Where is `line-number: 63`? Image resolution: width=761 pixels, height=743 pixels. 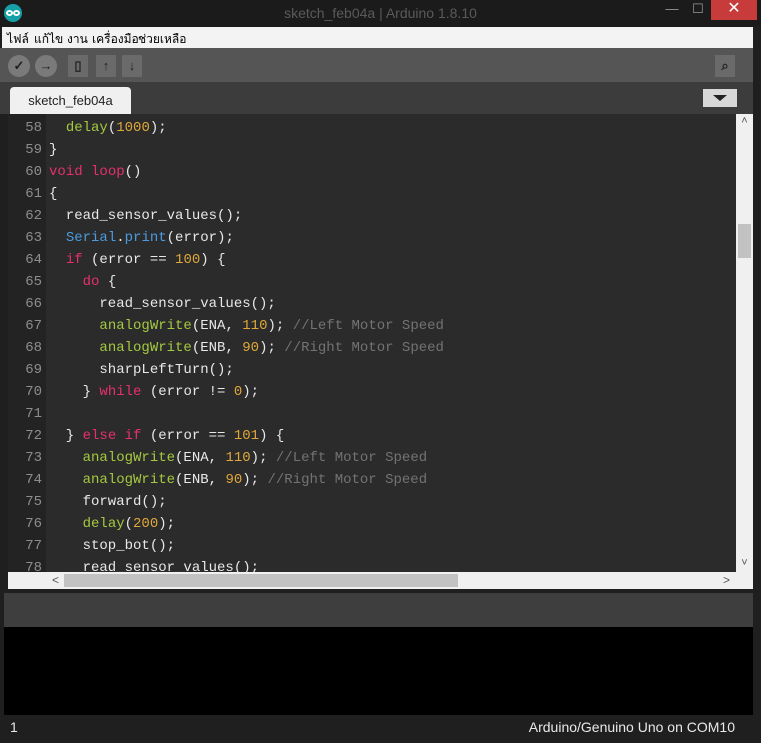
line-number: 63 is located at coordinates (33, 238).